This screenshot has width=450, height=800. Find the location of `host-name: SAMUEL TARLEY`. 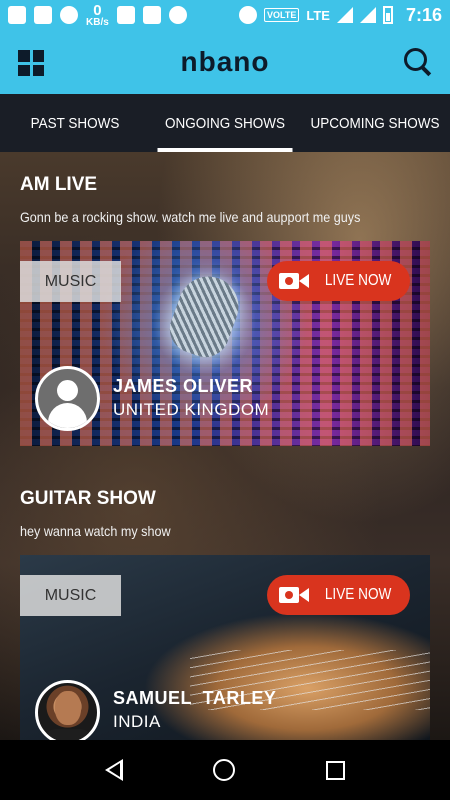

host-name: SAMUEL TARLEY is located at coordinates (195, 698).